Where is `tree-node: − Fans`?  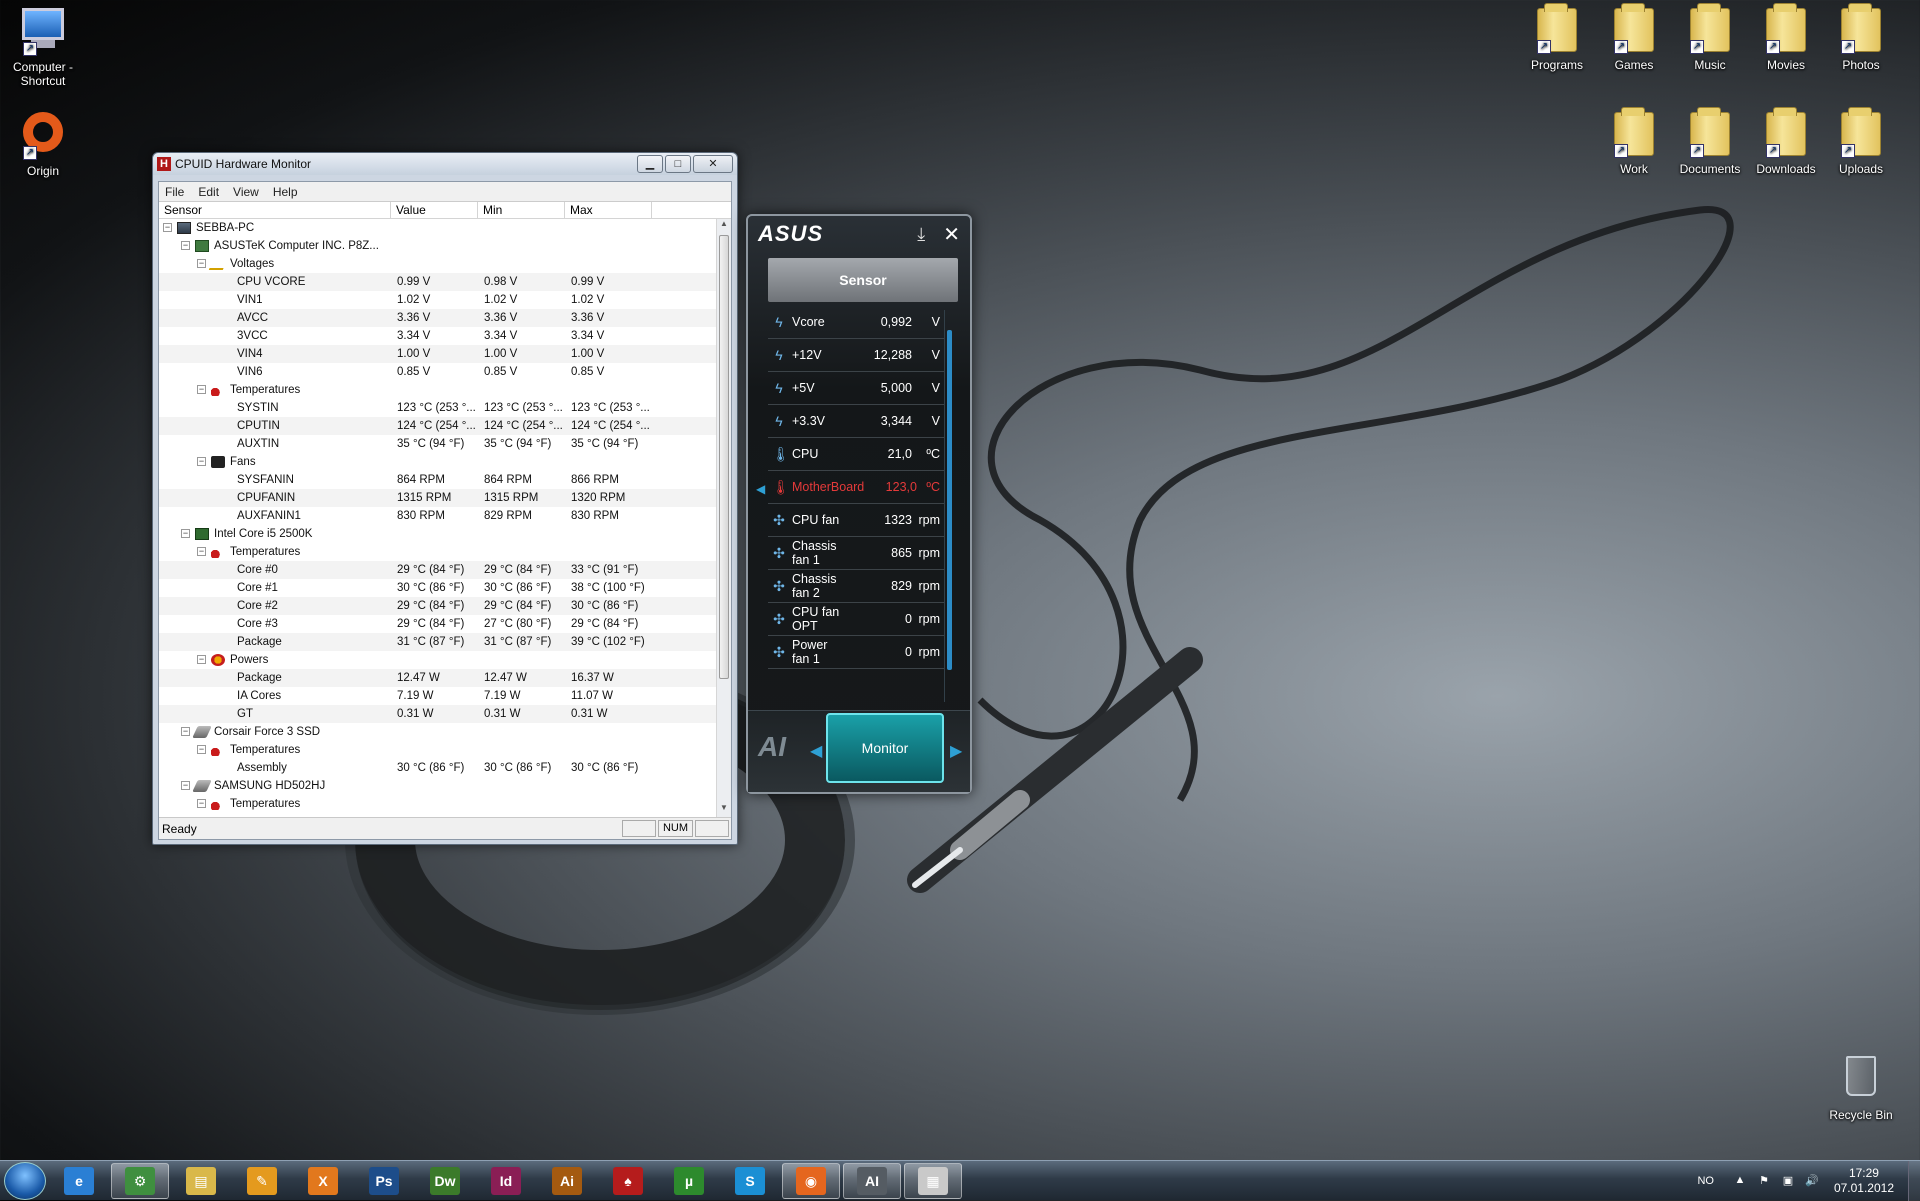
tree-node: − Fans is located at coordinates (437, 462).